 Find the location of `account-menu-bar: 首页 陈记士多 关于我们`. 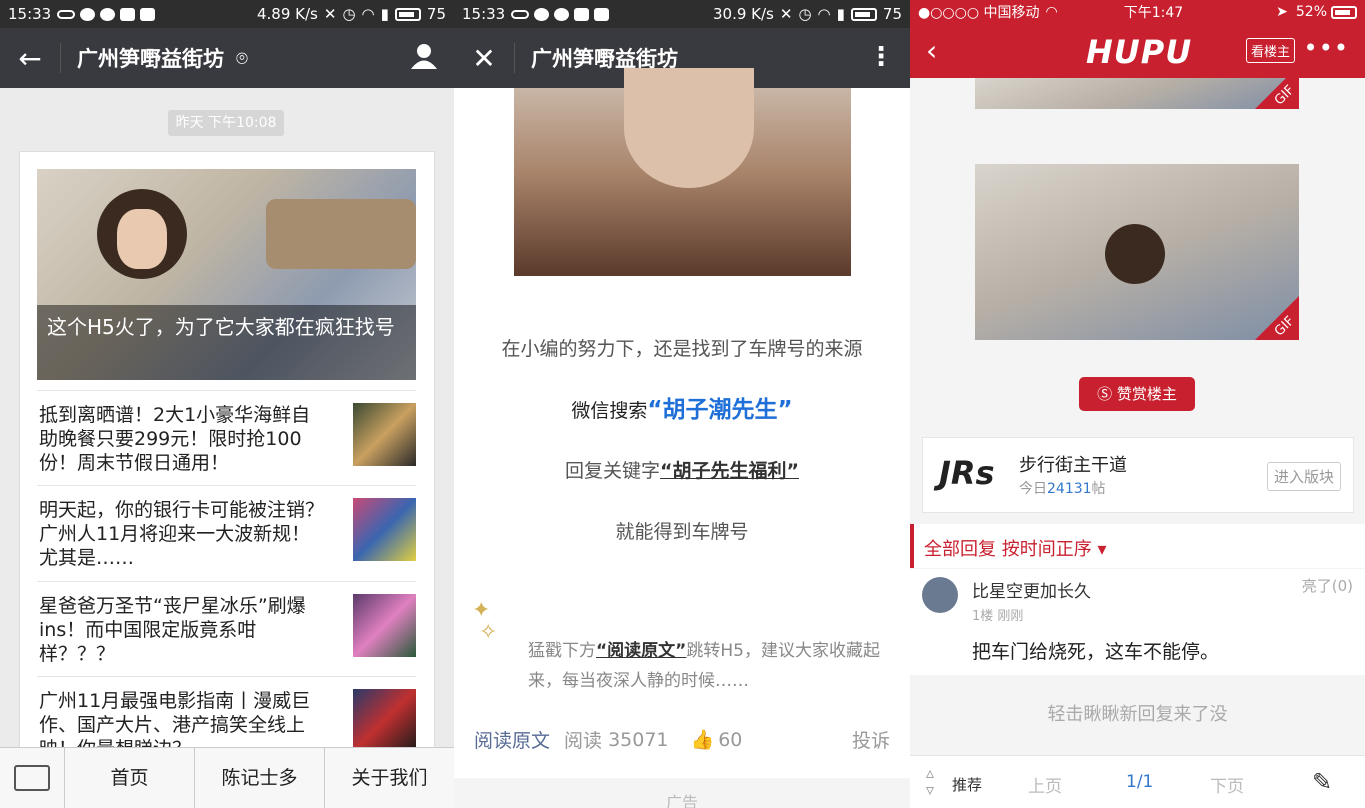

account-menu-bar: 首页 陈记士多 关于我们 is located at coordinates (227, 777).